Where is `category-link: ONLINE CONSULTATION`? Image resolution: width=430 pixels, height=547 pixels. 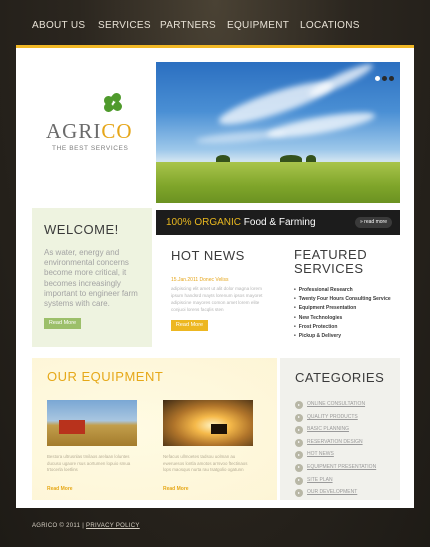
category-link: ONLINE CONSULTATION is located at coordinates (335, 407).